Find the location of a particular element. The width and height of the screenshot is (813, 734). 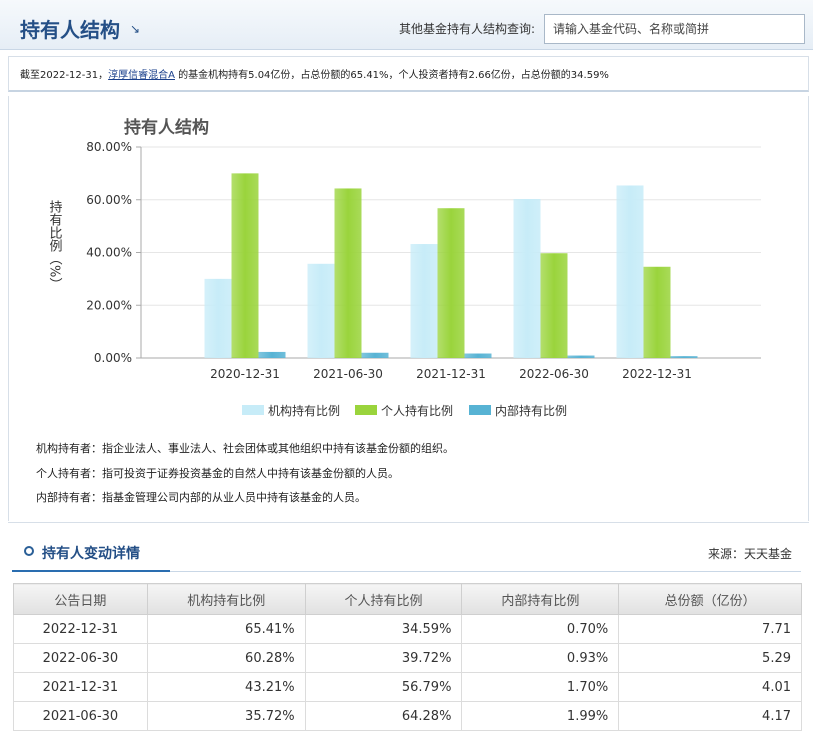

fund-name-link: 淳厚信睿混合A is located at coordinates (141, 75).